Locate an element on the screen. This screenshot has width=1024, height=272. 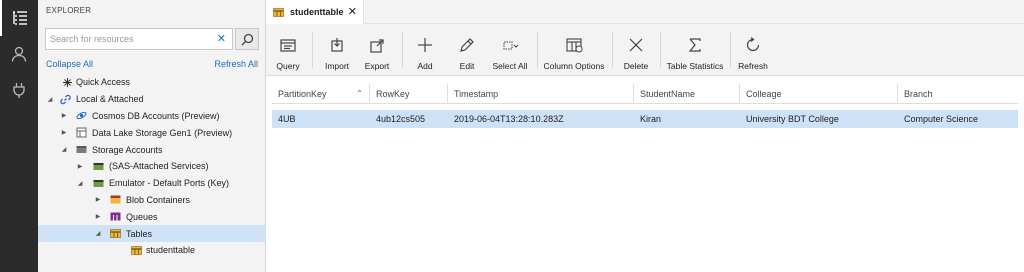
column-header-branch: Branch is located at coordinates (958, 94).